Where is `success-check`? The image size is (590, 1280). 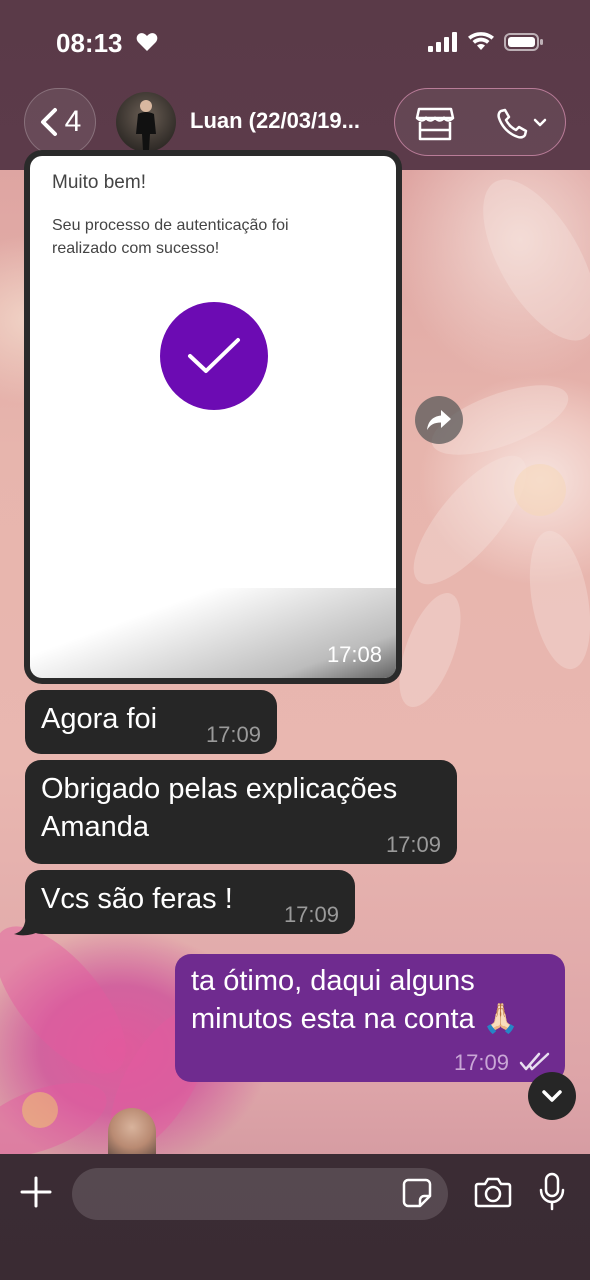
success-check is located at coordinates (214, 356).